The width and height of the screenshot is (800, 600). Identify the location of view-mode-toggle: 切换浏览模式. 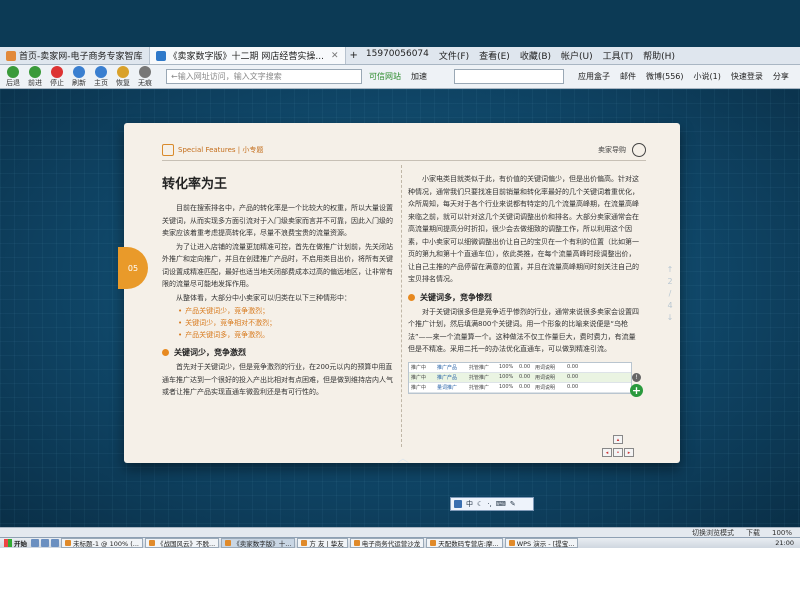
(713, 533).